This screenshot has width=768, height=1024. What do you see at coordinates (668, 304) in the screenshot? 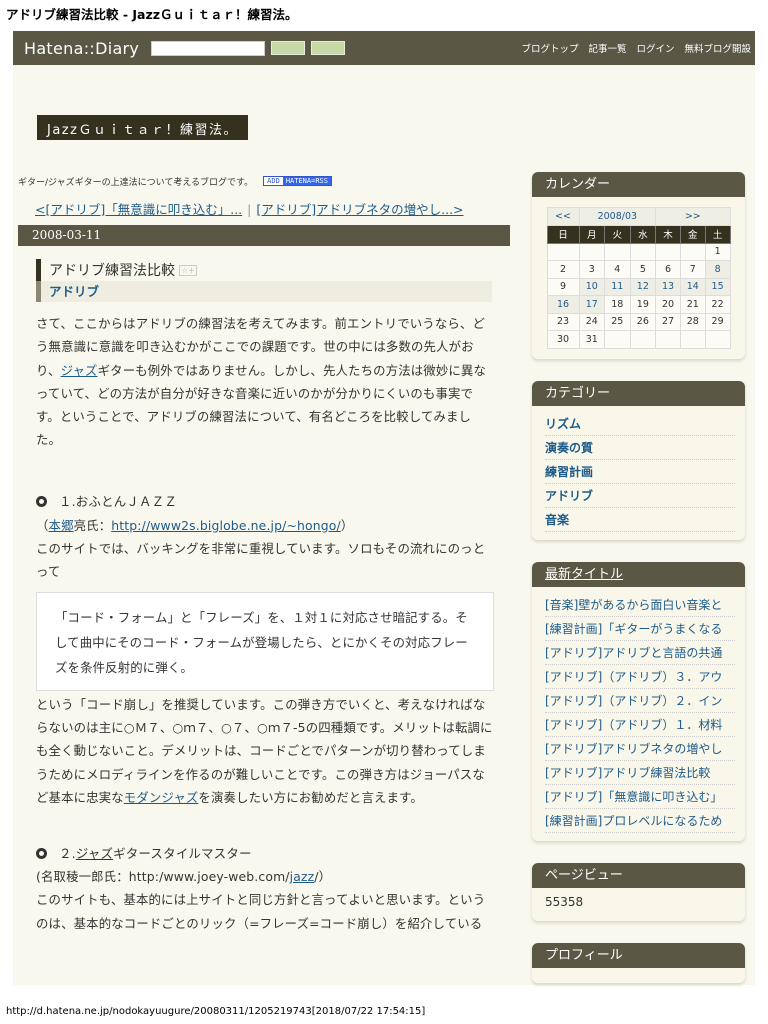
I see `calendar-day: 20` at bounding box center [668, 304].